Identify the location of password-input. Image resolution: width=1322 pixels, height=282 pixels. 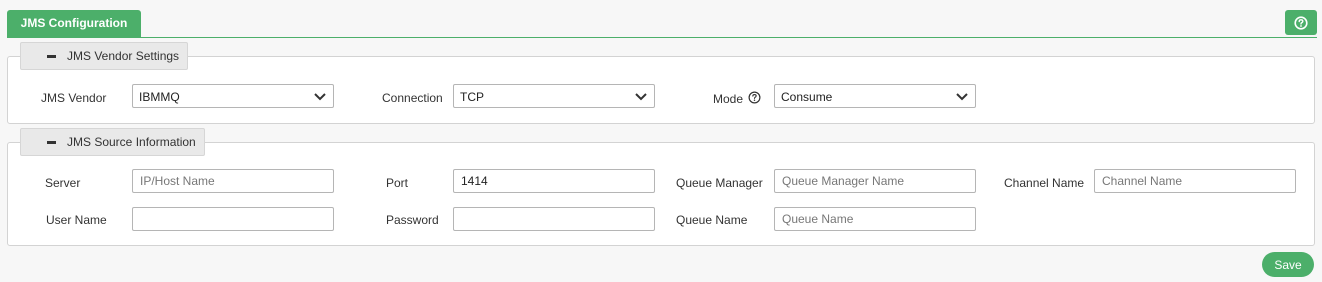
(554, 219).